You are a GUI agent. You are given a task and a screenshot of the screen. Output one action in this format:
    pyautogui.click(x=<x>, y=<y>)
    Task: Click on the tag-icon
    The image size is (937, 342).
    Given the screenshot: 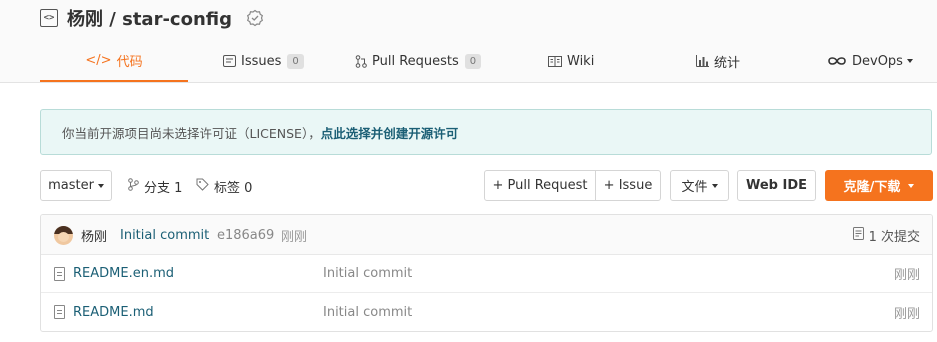 What is the action you would take?
    pyautogui.click(x=202, y=186)
    